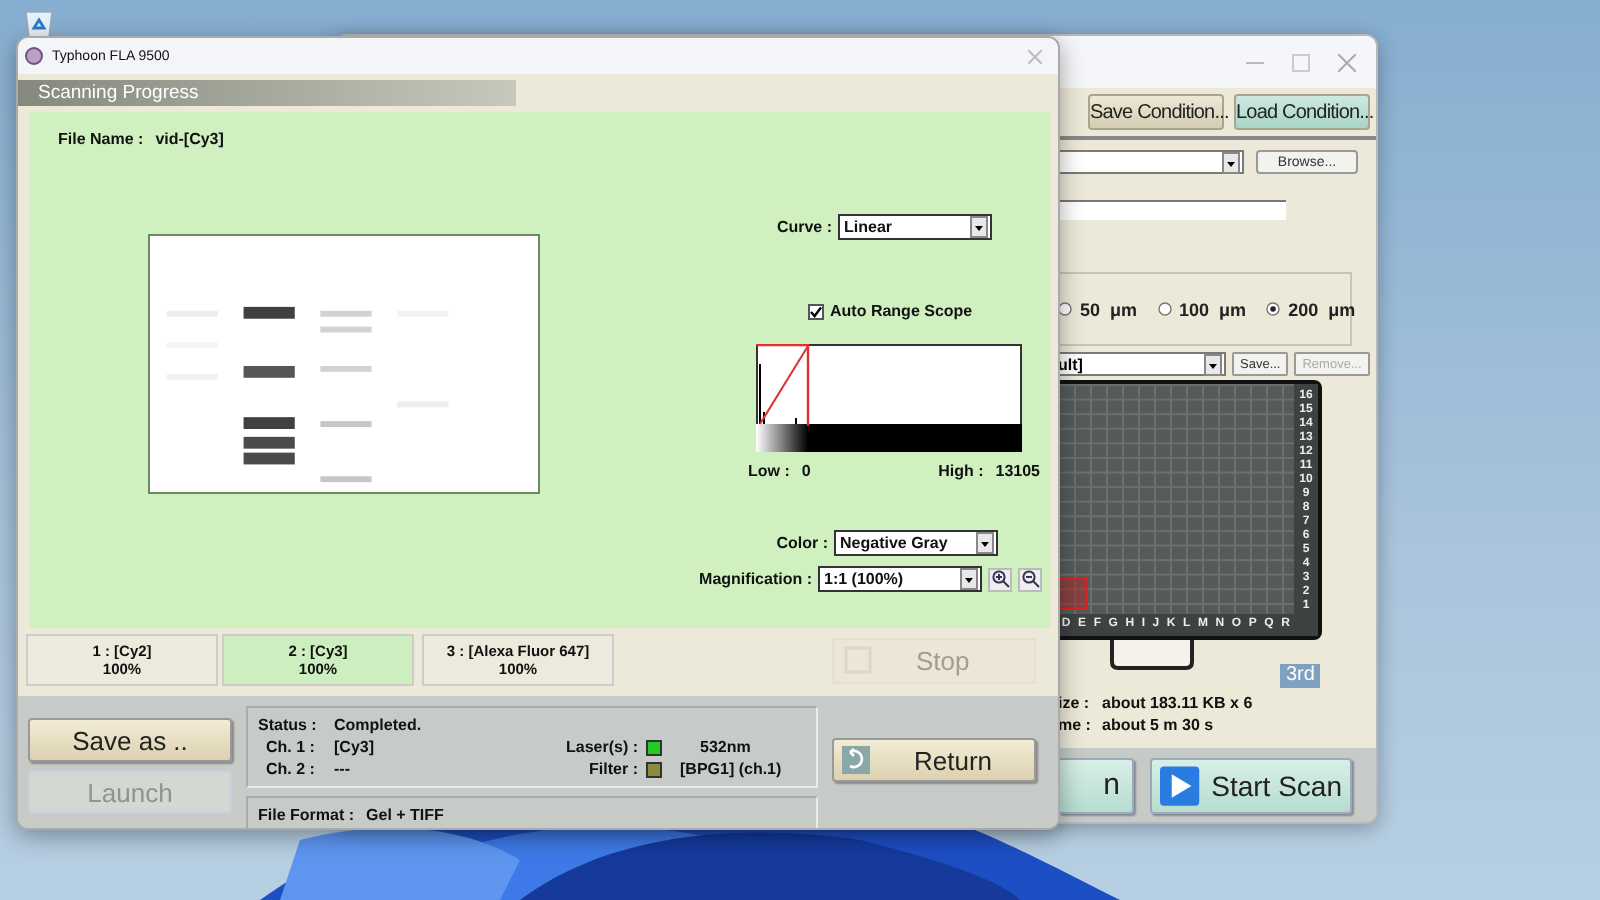  Describe the element at coordinates (1180, 785) in the screenshot. I see `play-icon` at that location.